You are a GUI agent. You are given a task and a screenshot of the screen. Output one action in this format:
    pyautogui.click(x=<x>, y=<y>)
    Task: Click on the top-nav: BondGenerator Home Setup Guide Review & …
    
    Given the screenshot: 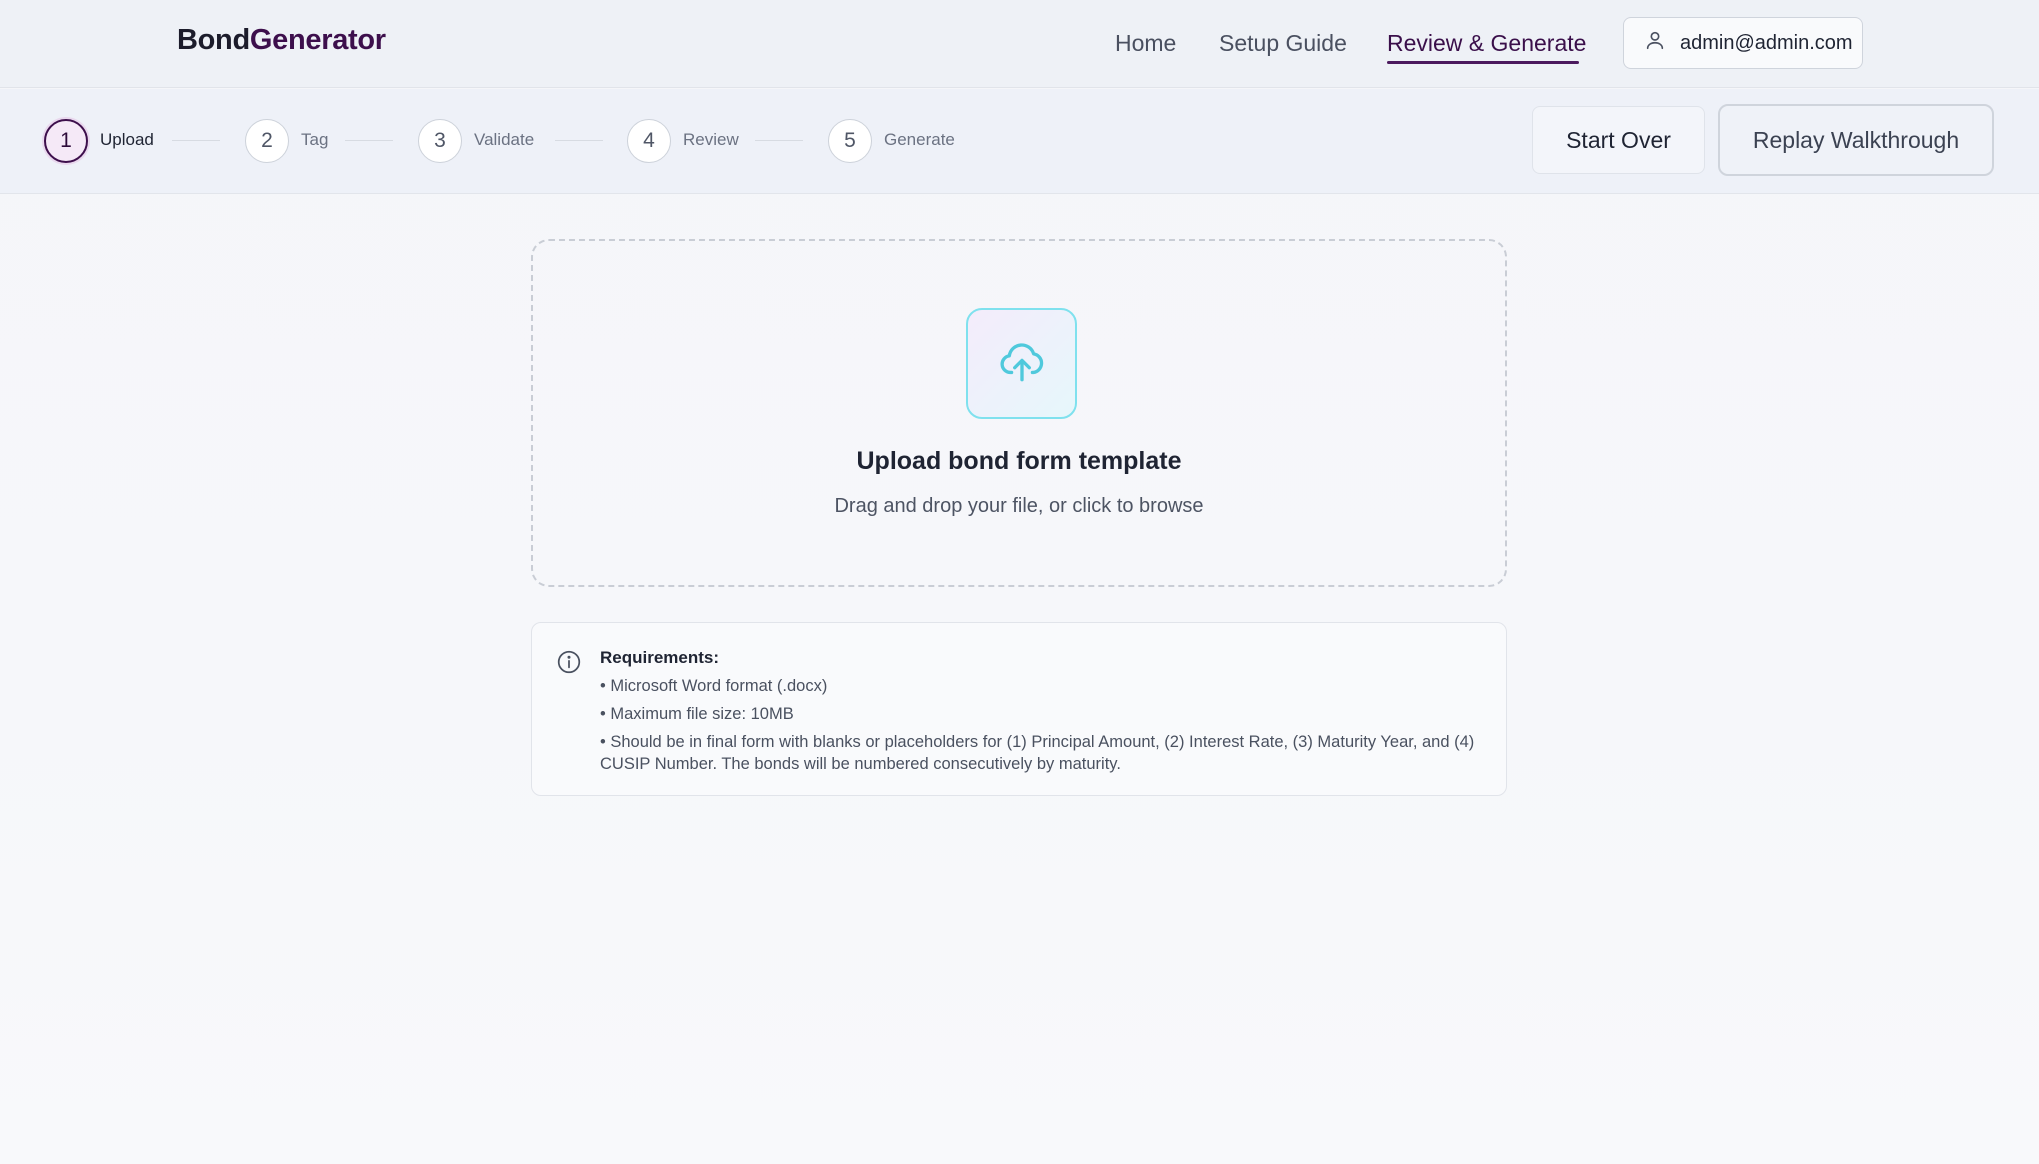 What is the action you would take?
    pyautogui.click(x=1019, y=44)
    